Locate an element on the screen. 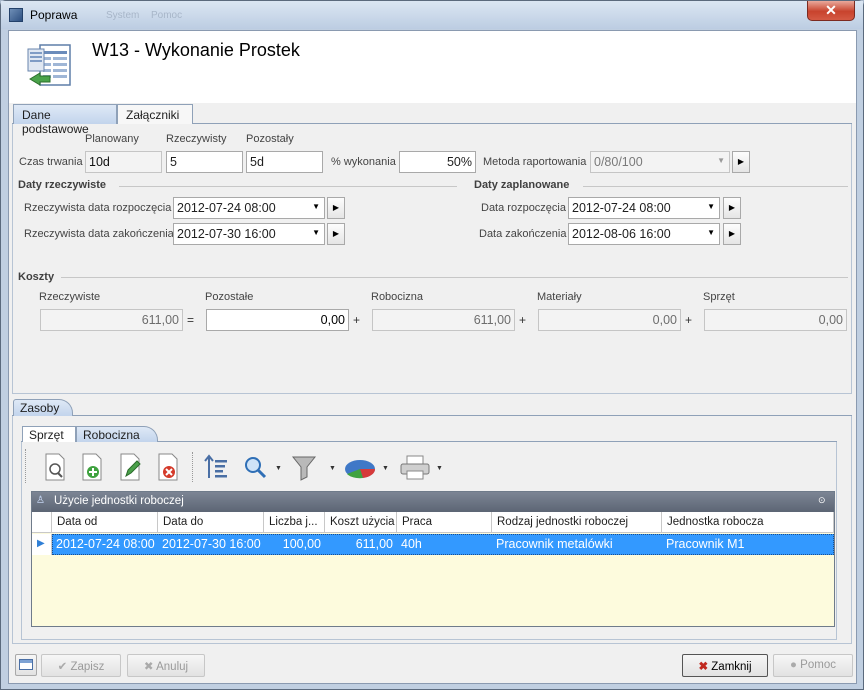 The width and height of the screenshot is (864, 690). planned-start-field: 2012-07-24 08:00 ▼ is located at coordinates (644, 208).